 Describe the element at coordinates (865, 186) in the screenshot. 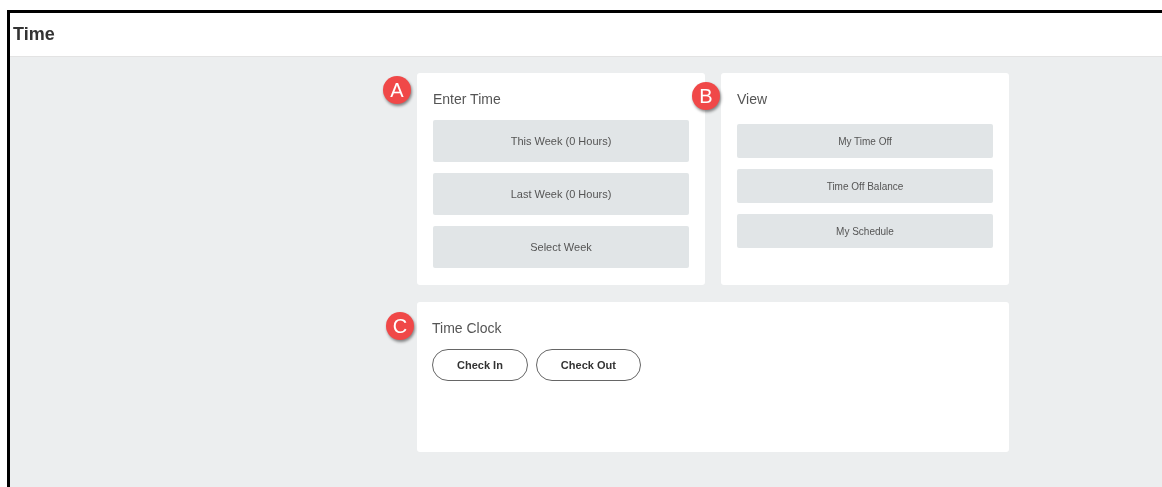

I see `menu-button: Time Off Balance` at that location.